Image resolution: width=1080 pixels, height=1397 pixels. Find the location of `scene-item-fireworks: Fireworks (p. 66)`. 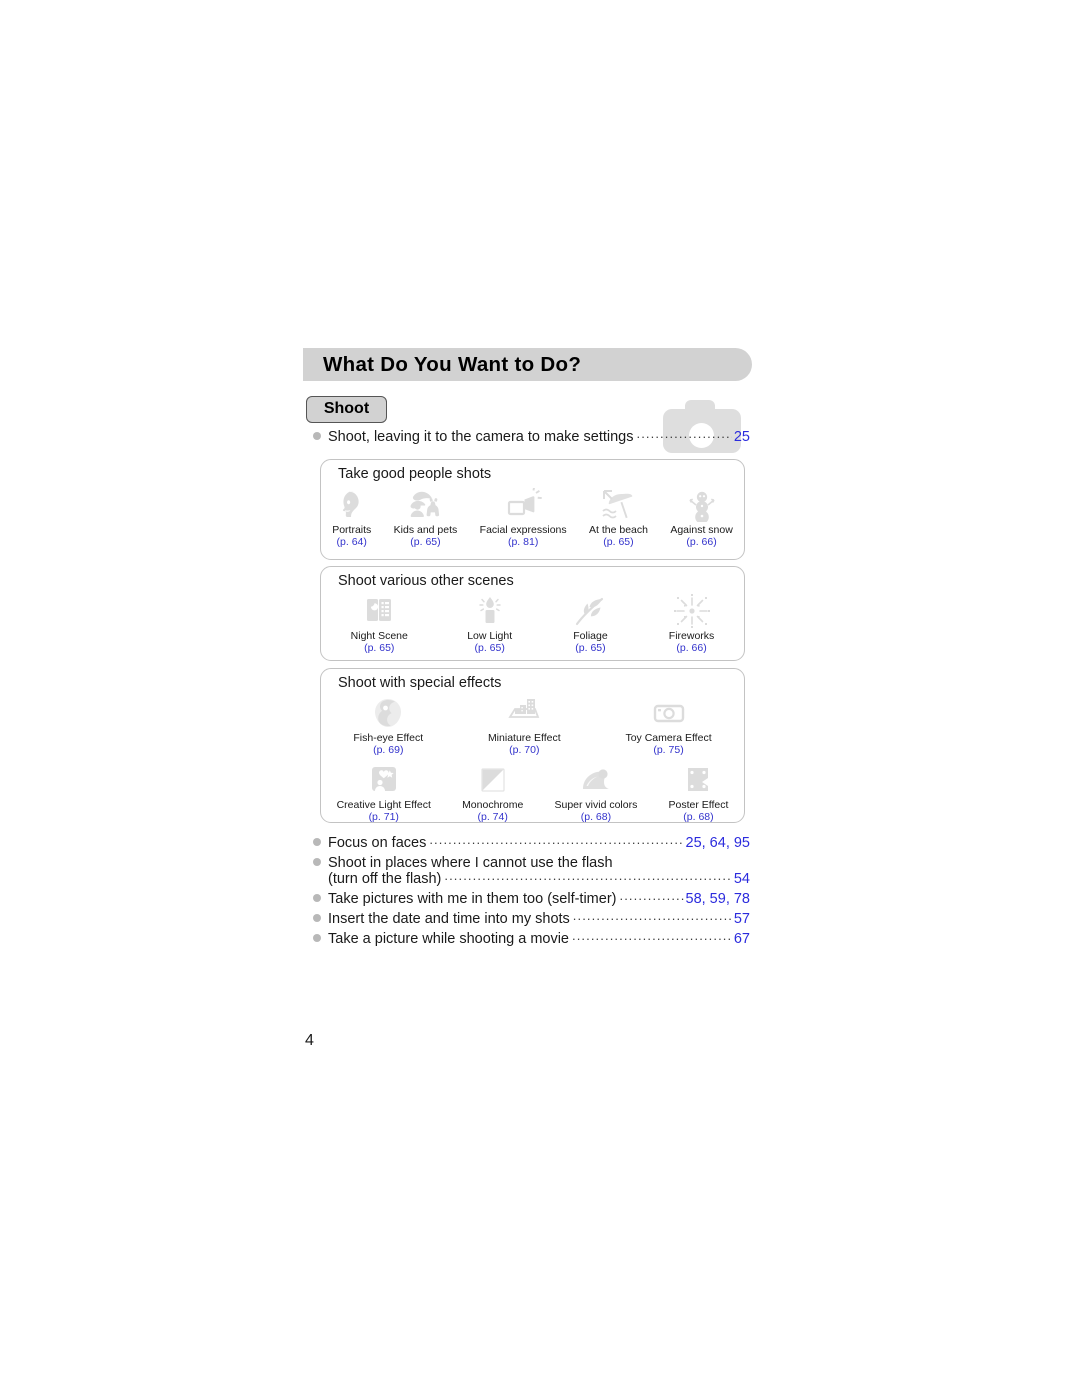

scene-item-fireworks: Fireworks (p. 66) is located at coordinates (691, 624).